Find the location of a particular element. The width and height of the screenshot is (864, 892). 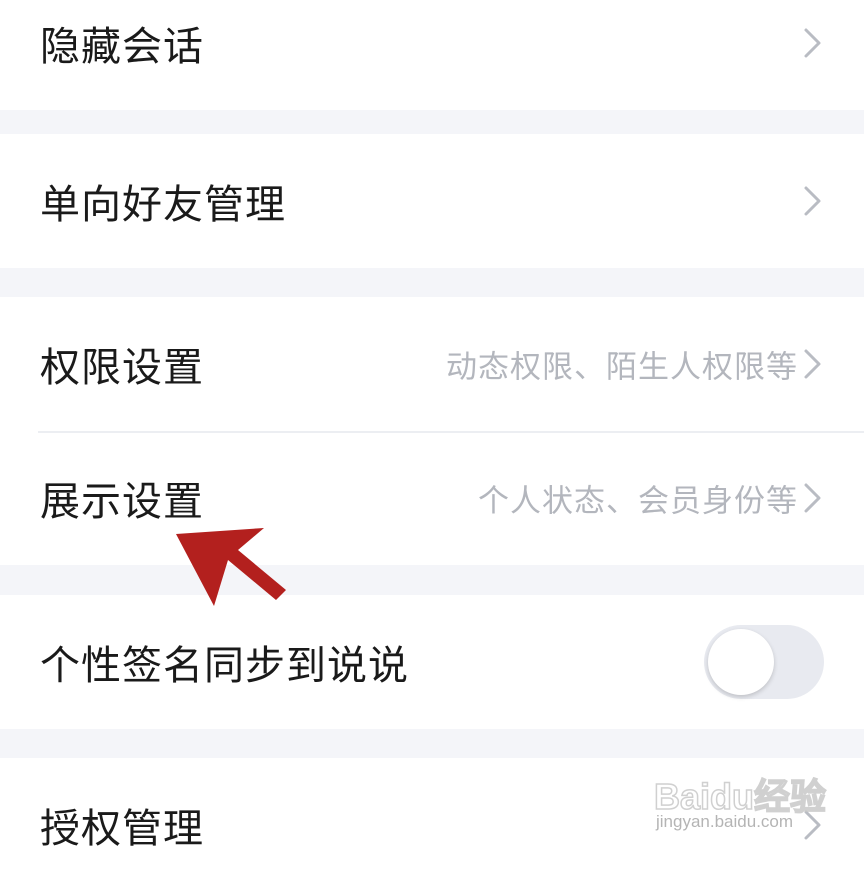

signature-sync-toggle is located at coordinates (764, 662).